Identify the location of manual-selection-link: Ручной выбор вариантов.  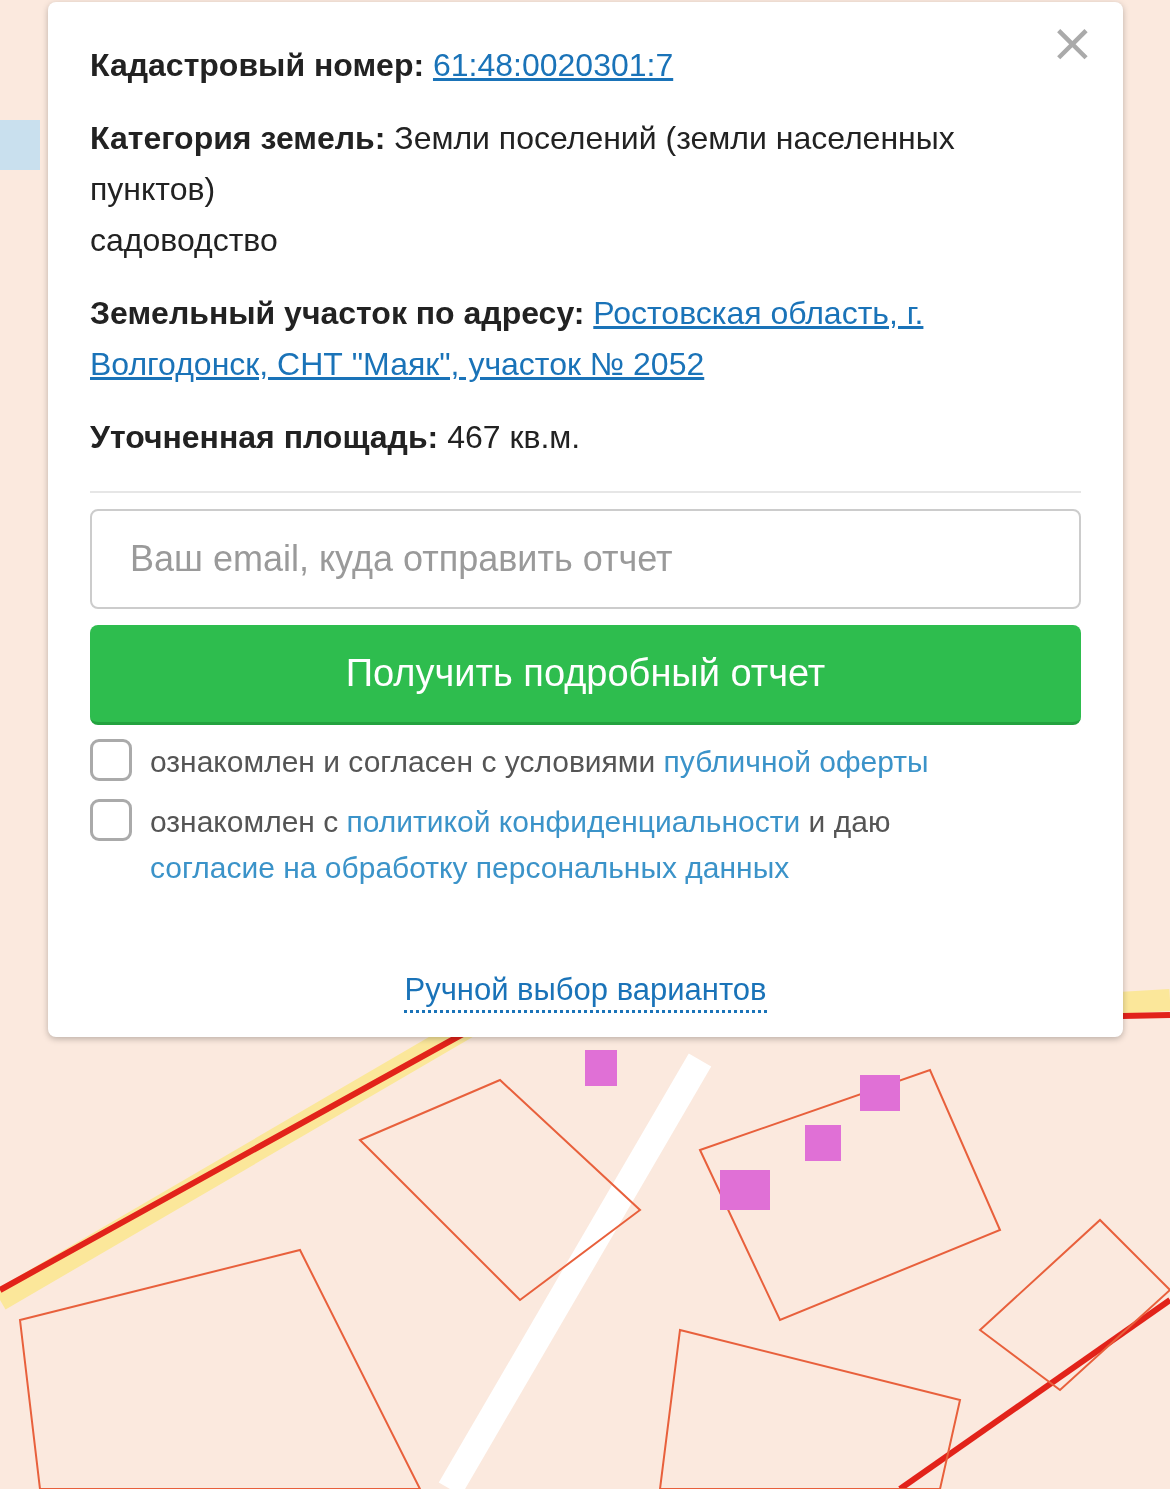
(585, 991).